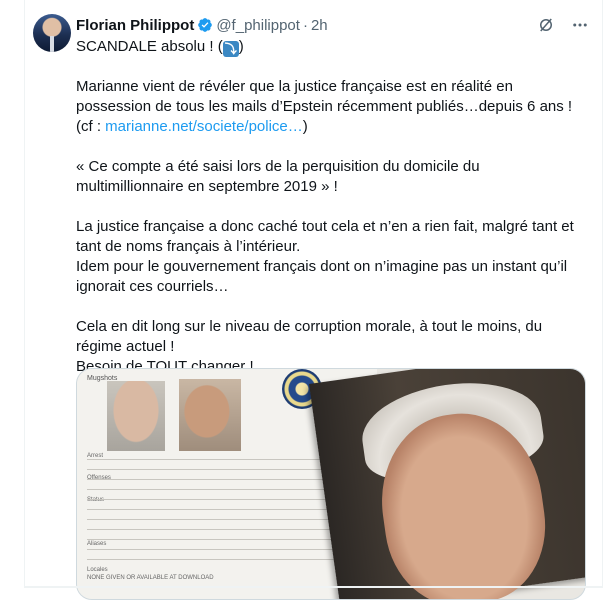 The width and height of the screenshot is (613, 600). I want to click on mugshot-front, so click(136, 416).